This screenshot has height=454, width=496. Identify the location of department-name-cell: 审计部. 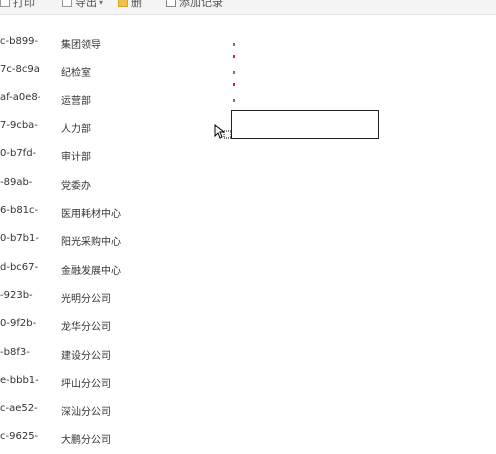
(76, 155).